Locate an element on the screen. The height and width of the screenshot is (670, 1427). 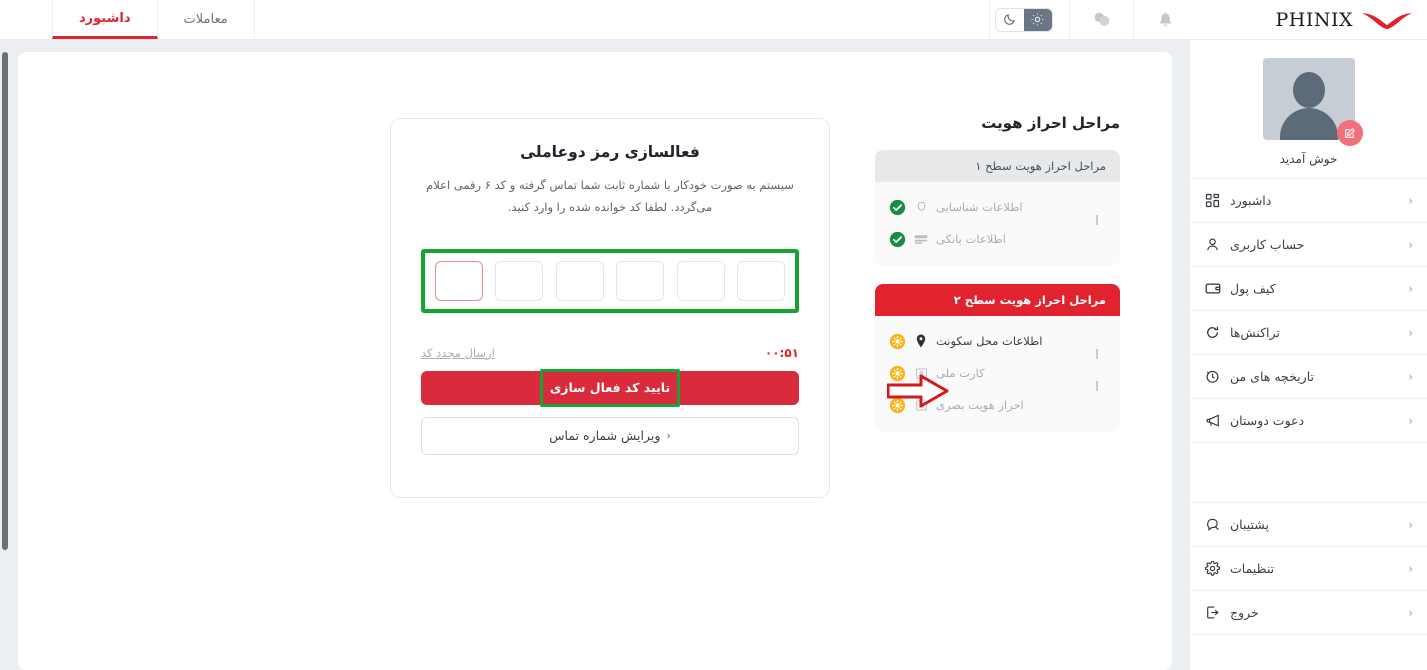
messages-button is located at coordinates (1101, 19).